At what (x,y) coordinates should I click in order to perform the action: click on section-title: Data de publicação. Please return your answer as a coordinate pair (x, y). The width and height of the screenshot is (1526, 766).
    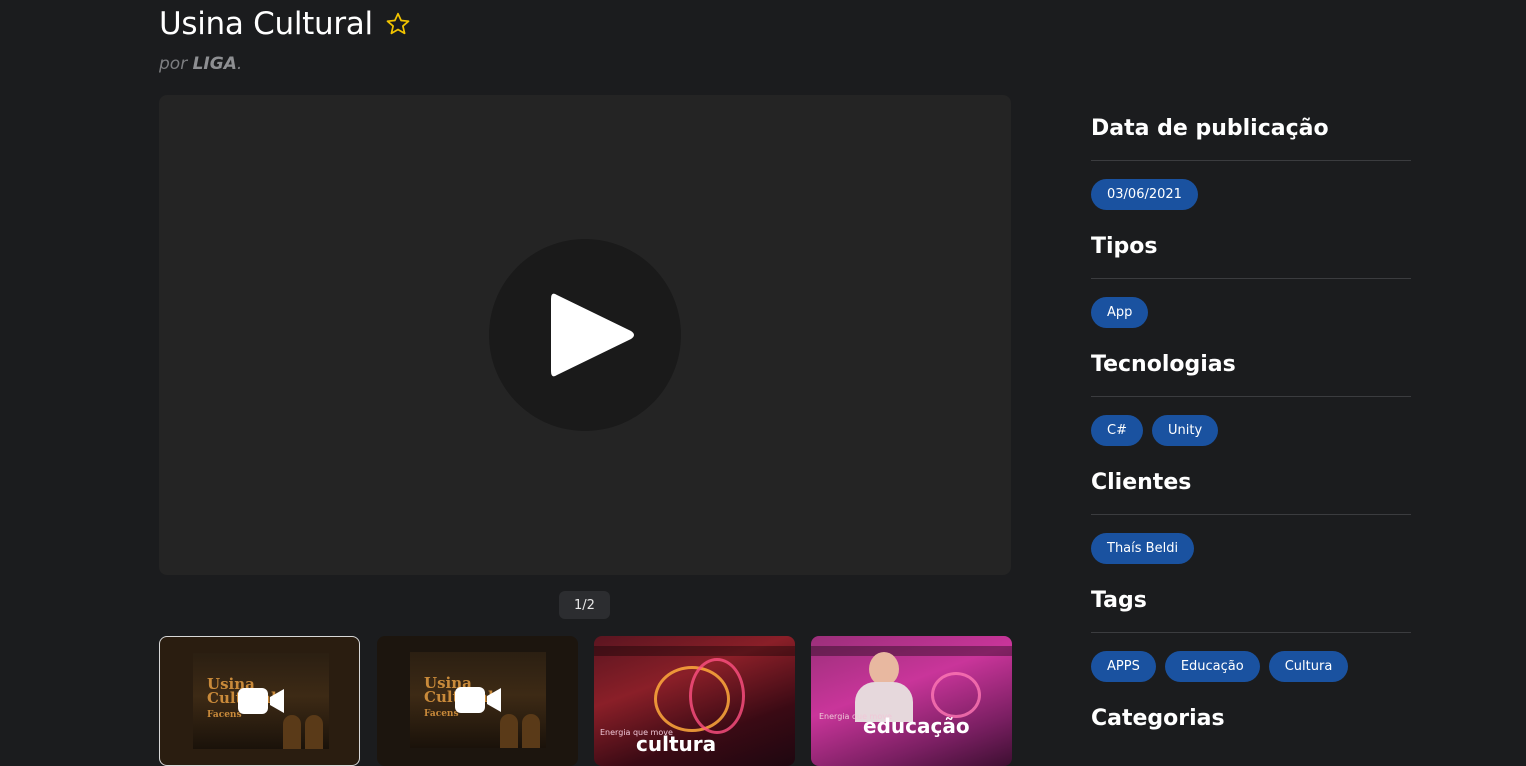
    Looking at the image, I should click on (1210, 128).